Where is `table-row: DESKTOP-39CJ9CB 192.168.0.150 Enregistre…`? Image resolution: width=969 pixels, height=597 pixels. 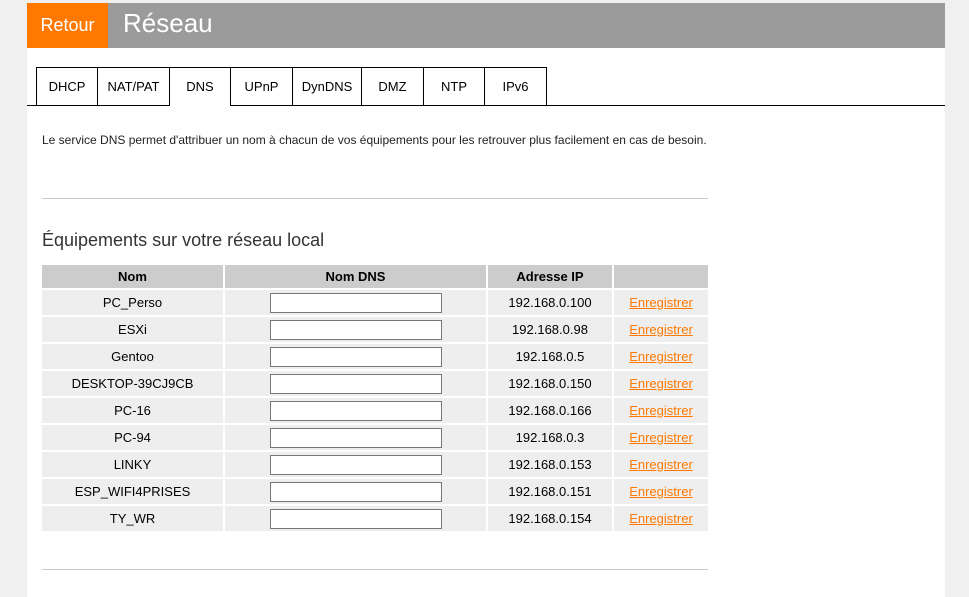 table-row: DESKTOP-39CJ9CB 192.168.0.150 Enregistre… is located at coordinates (375, 383).